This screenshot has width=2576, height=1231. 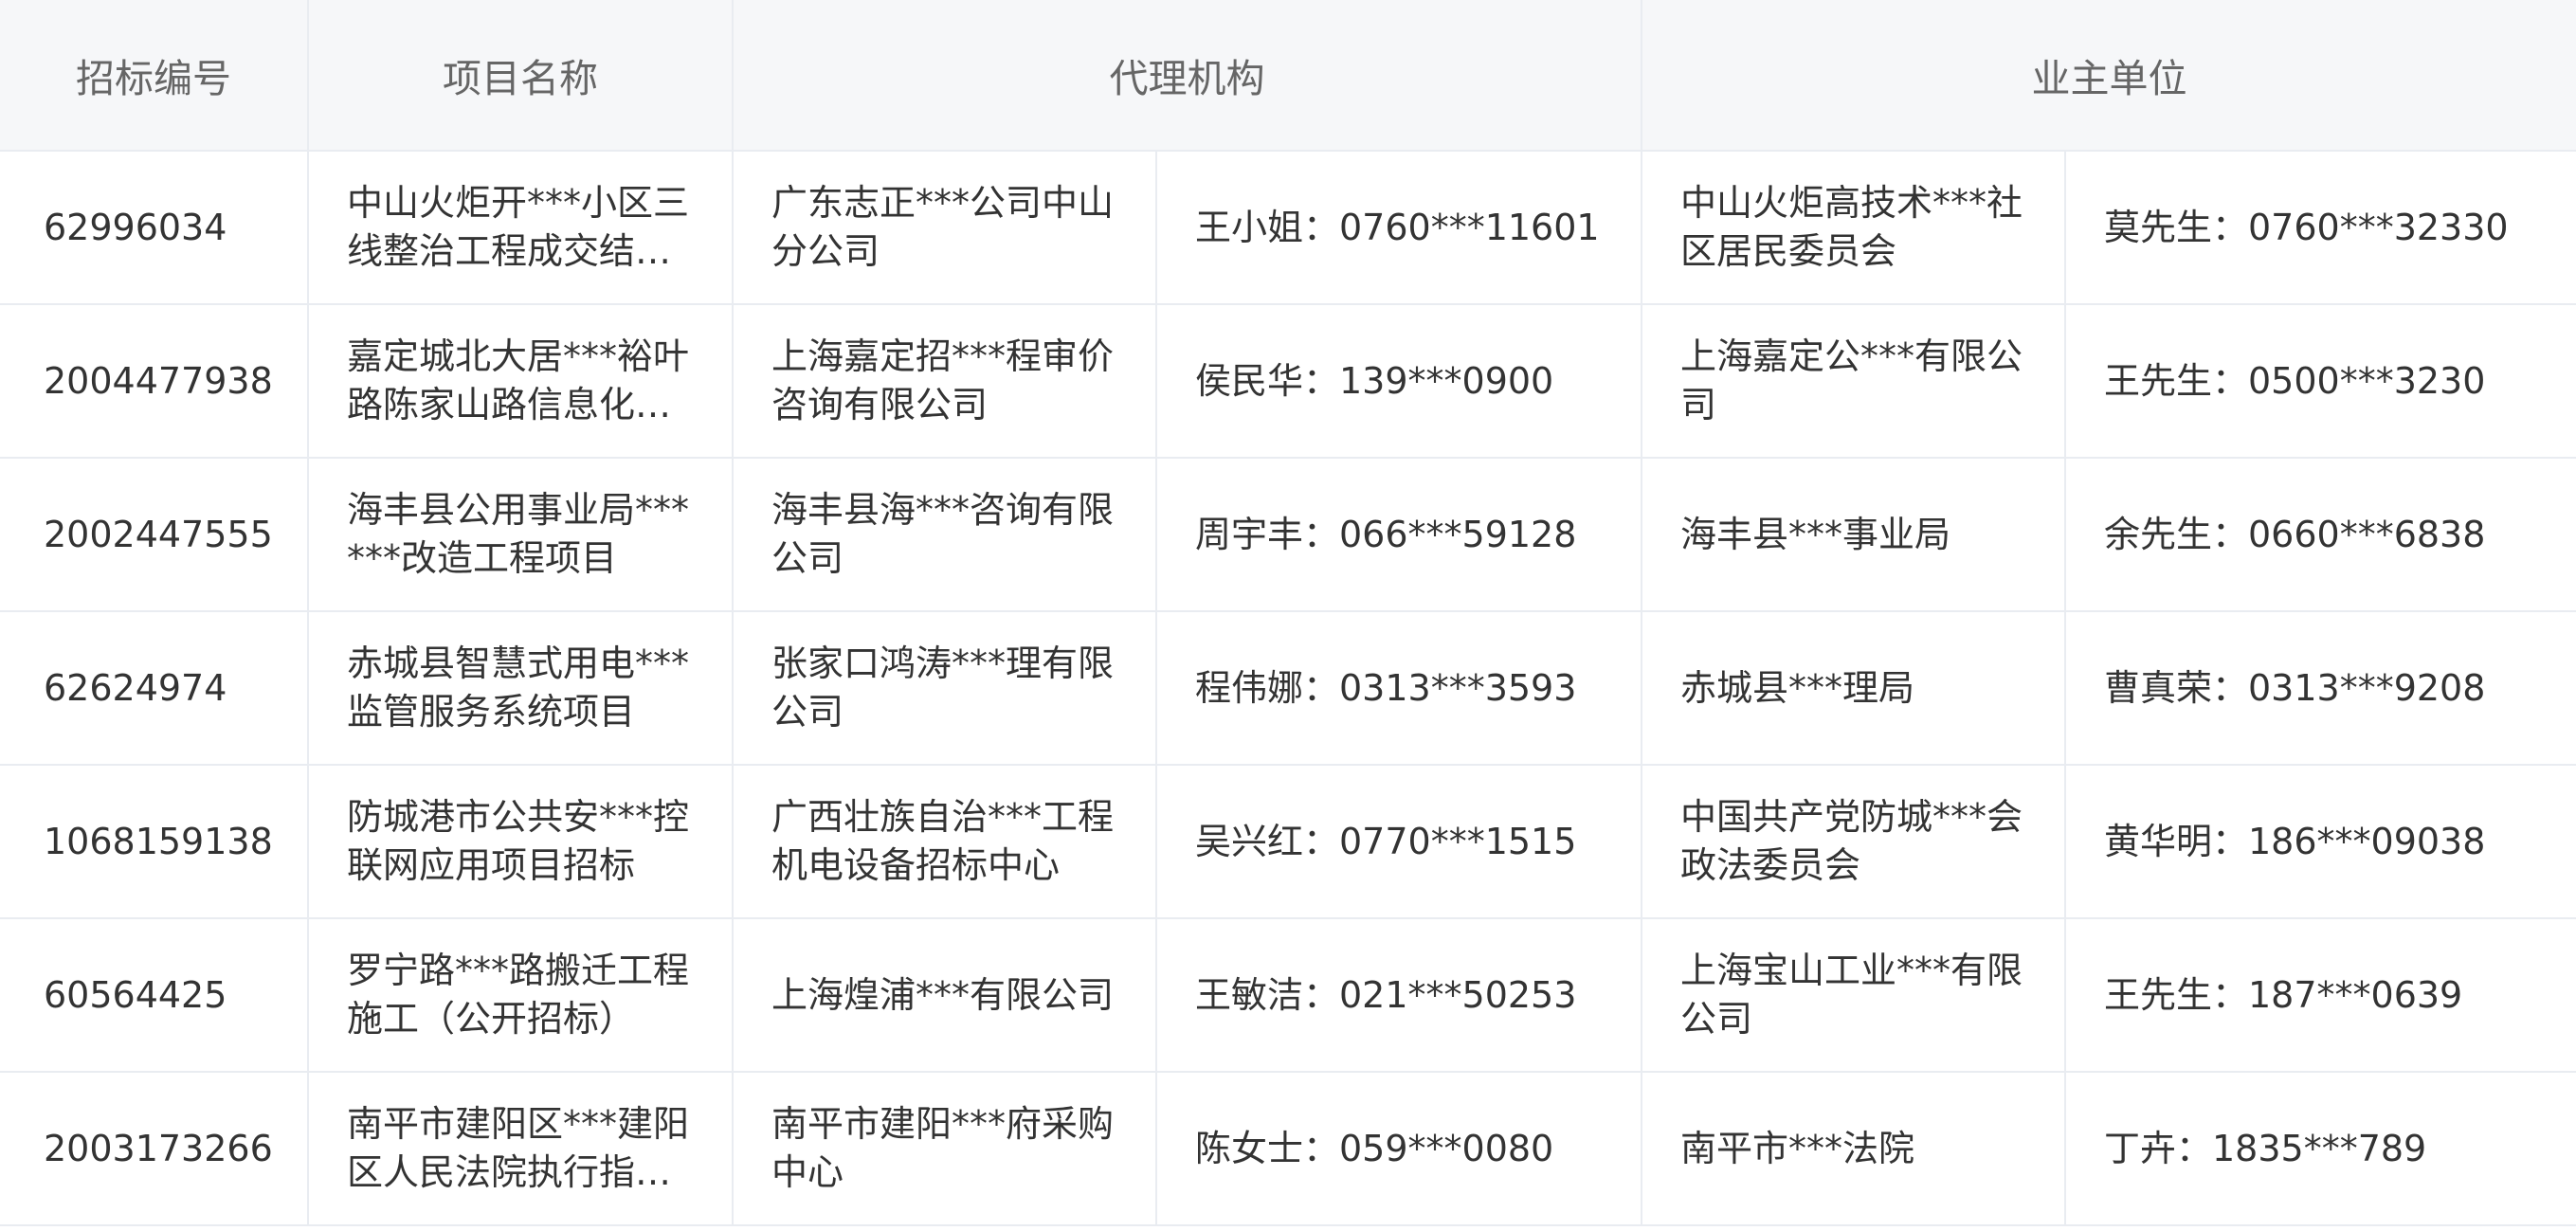 I want to click on cell-owner-contact-text: 余先生：0660***6838, so click(x=2295, y=534).